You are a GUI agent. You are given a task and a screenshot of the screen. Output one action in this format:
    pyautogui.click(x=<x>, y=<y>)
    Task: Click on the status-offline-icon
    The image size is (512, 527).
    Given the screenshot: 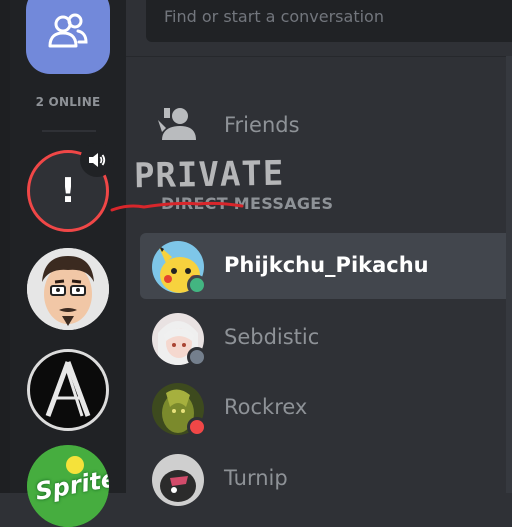 What is the action you would take?
    pyautogui.click(x=197, y=357)
    